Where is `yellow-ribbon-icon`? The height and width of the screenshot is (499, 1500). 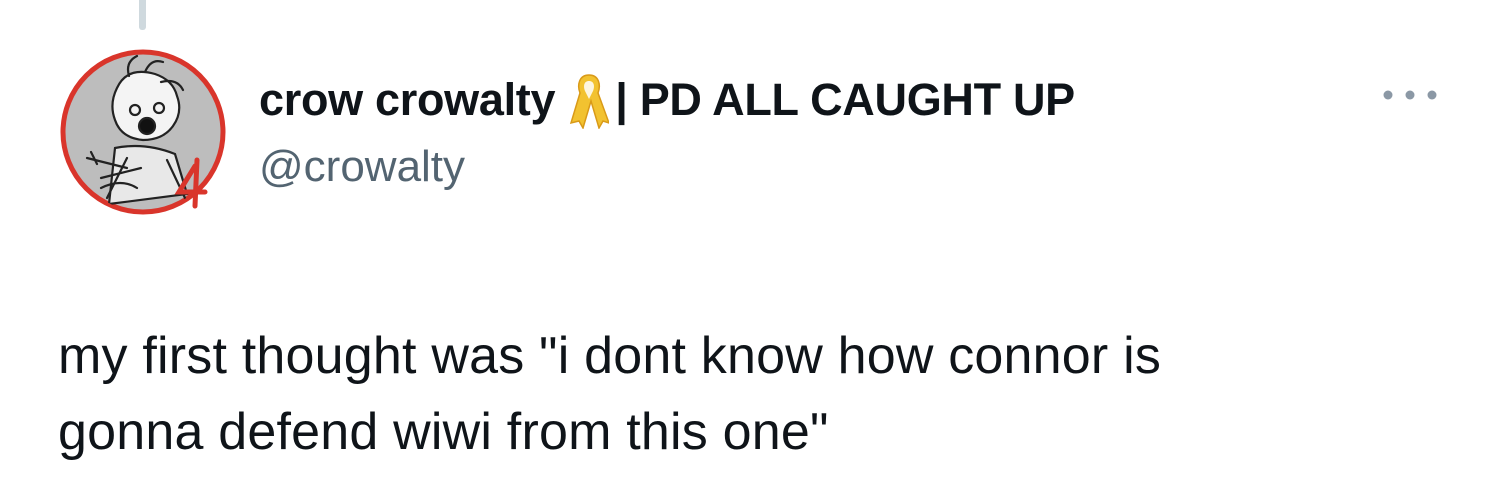 yellow-ribbon-icon is located at coordinates (590, 100).